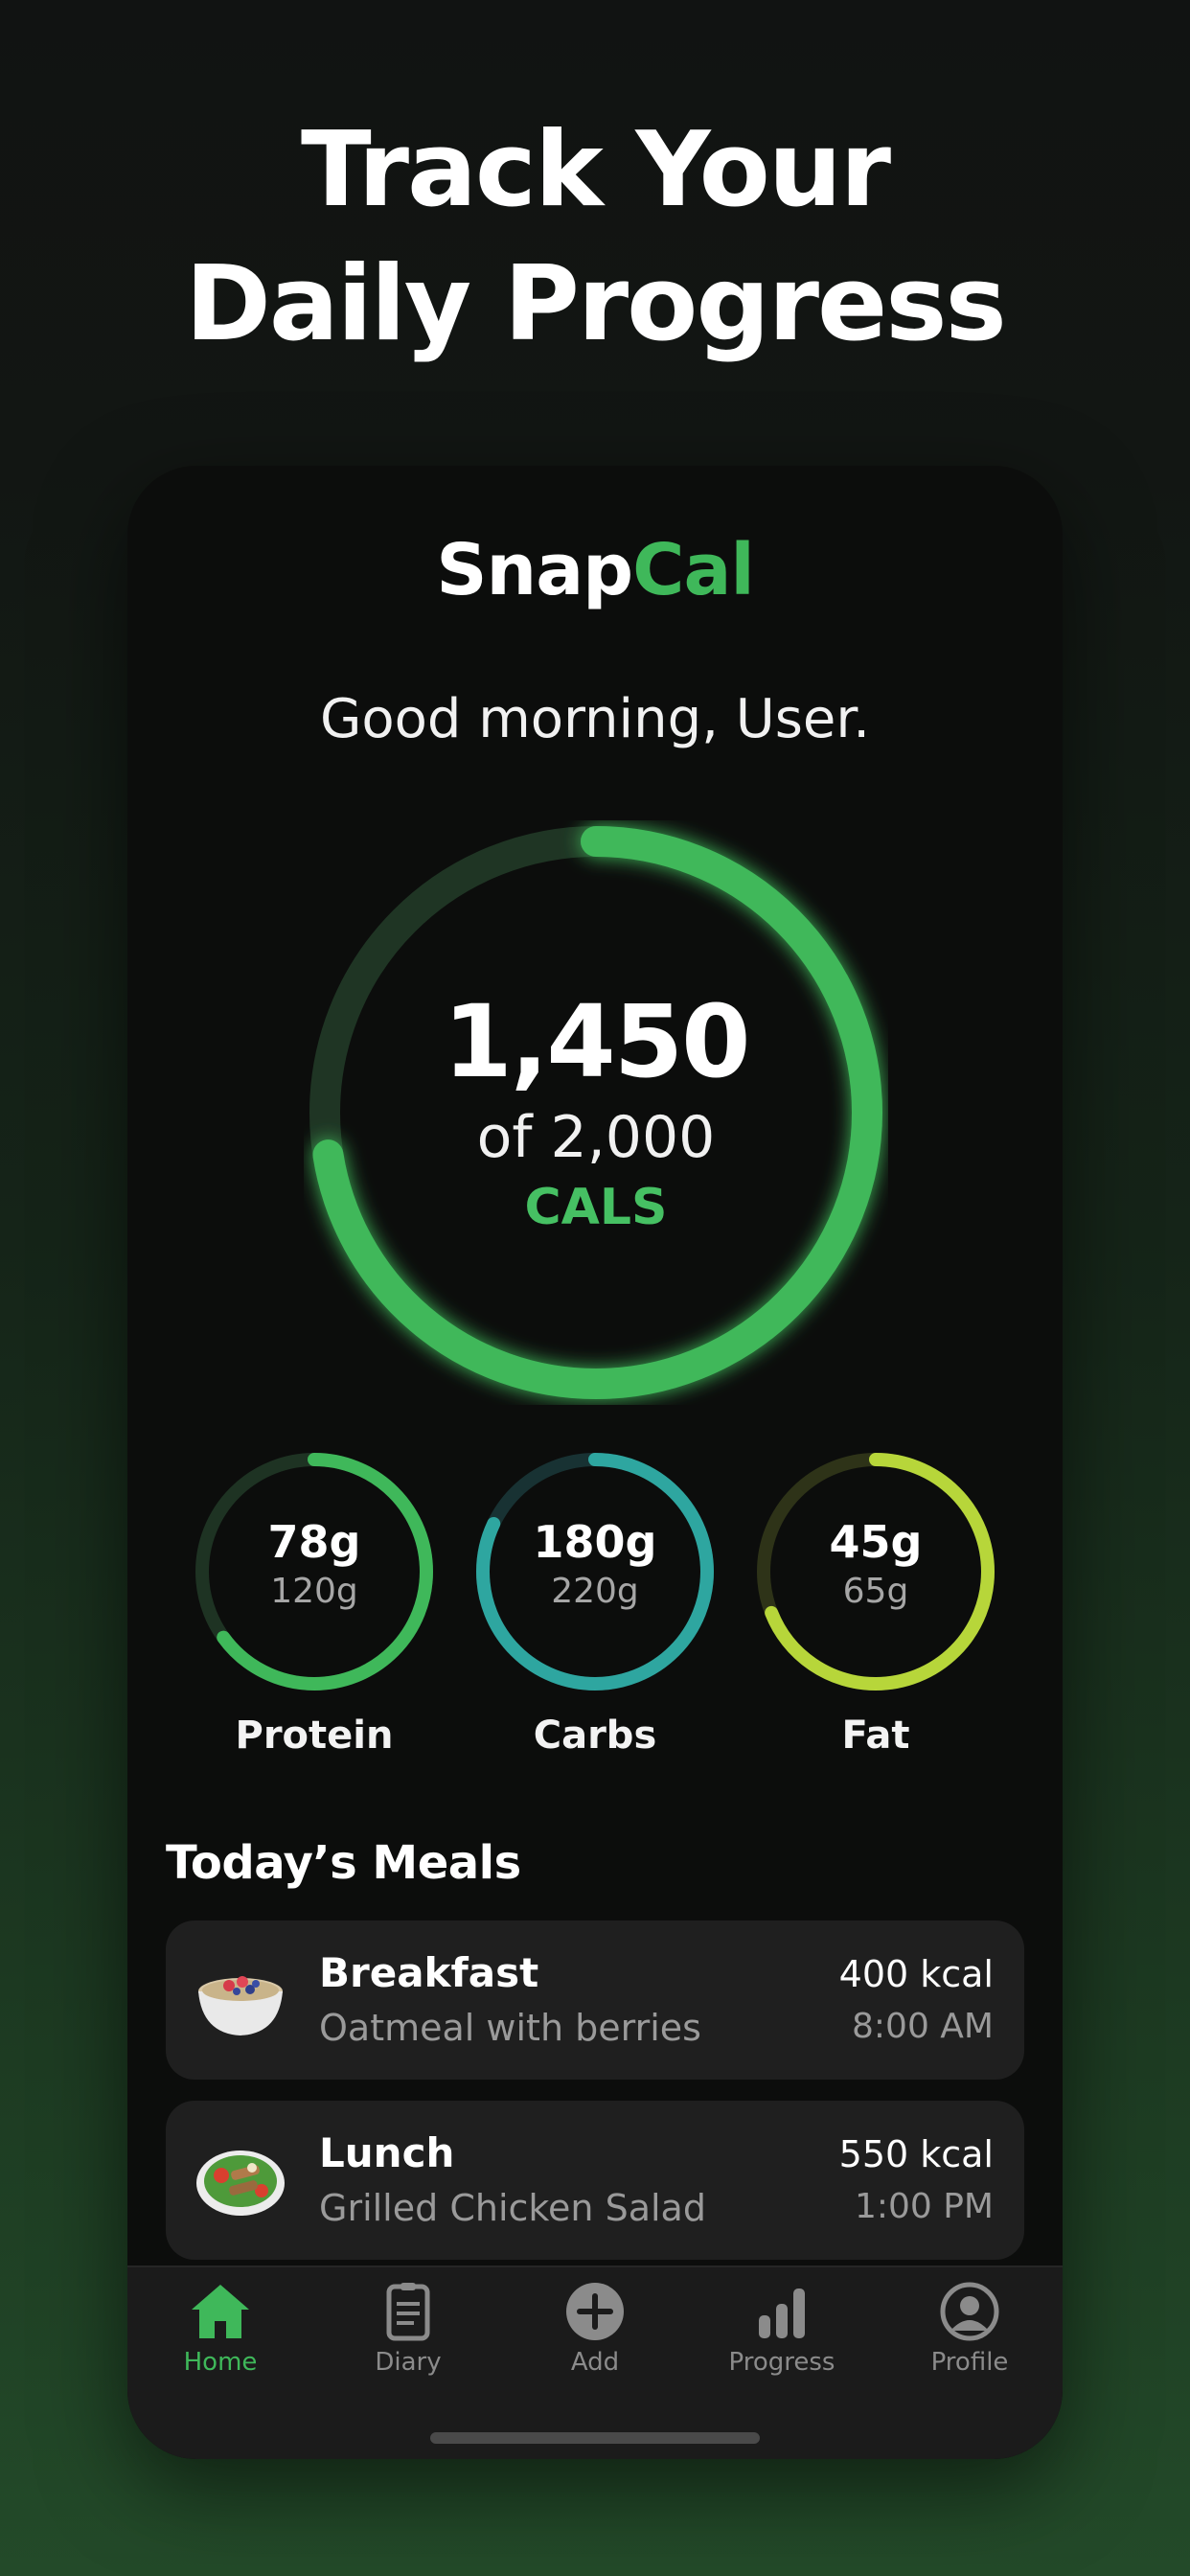 This screenshot has height=2576, width=1190. What do you see at coordinates (241, 2183) in the screenshot?
I see `chicken-salad-icon` at bounding box center [241, 2183].